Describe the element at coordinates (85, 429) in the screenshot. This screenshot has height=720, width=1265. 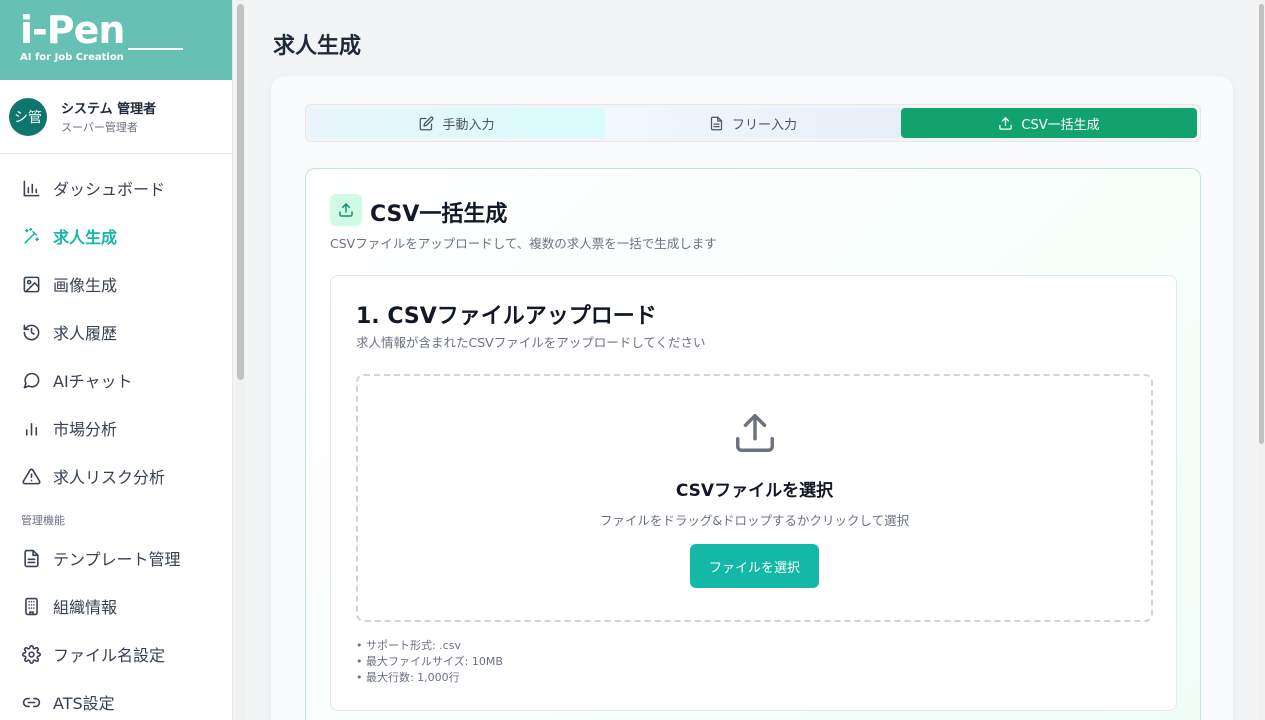
I see `sidebar-item-label: 市場分析` at that location.